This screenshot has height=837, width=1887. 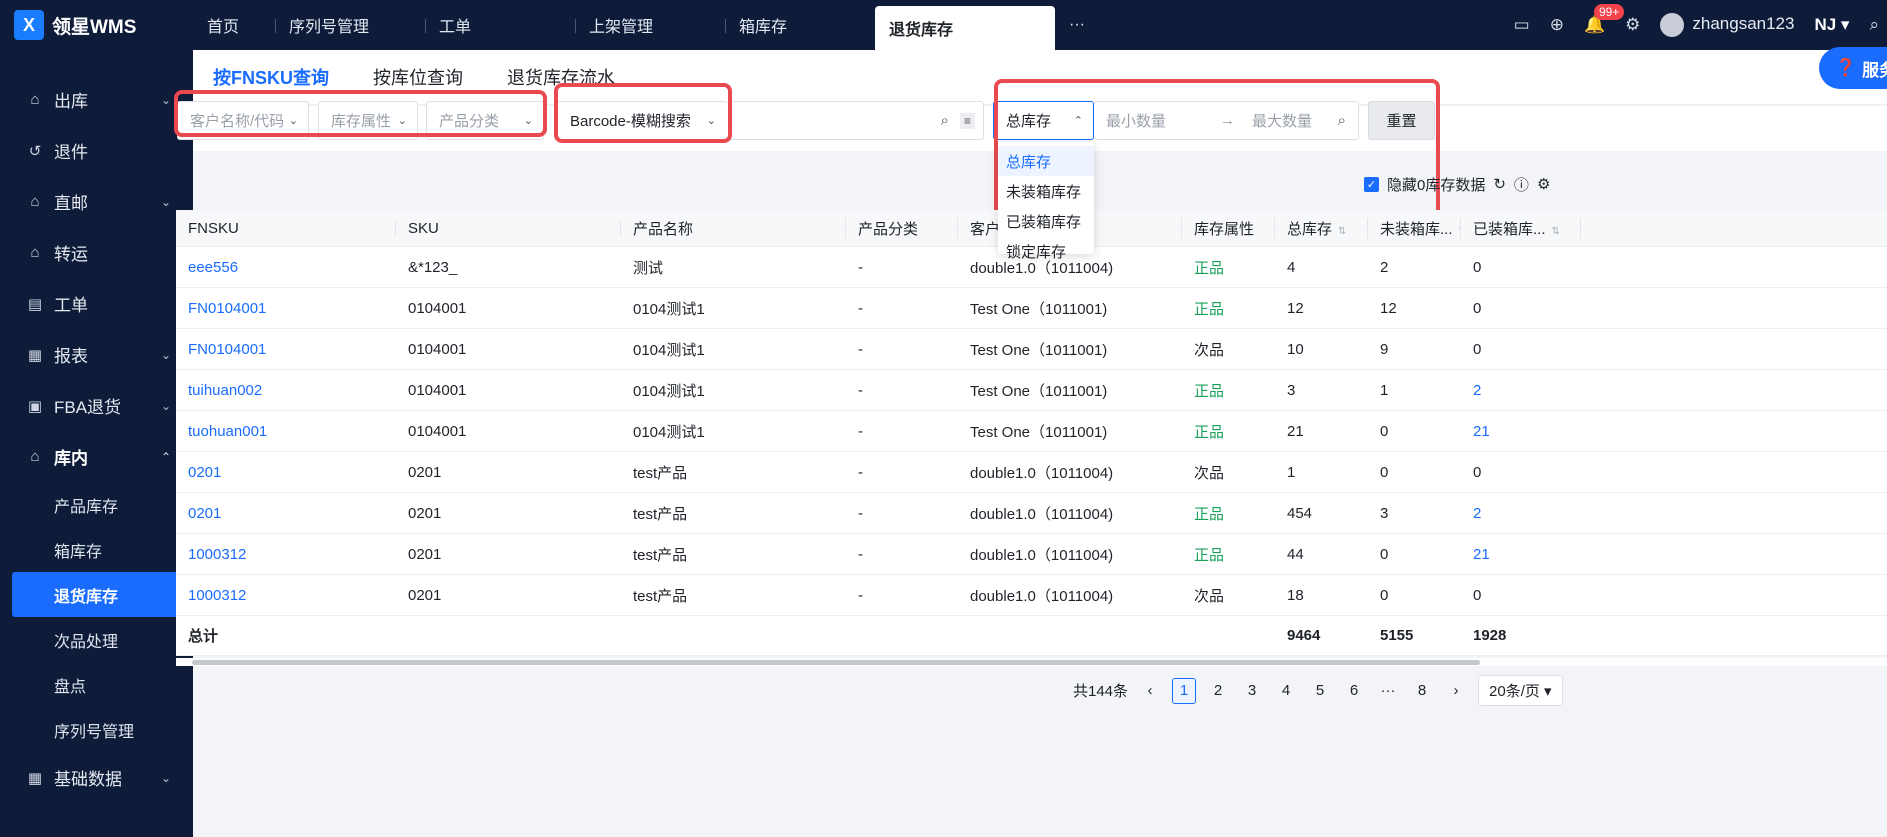 What do you see at coordinates (1371, 184) in the screenshot?
I see `hide-zero-checkbox: ✓` at bounding box center [1371, 184].